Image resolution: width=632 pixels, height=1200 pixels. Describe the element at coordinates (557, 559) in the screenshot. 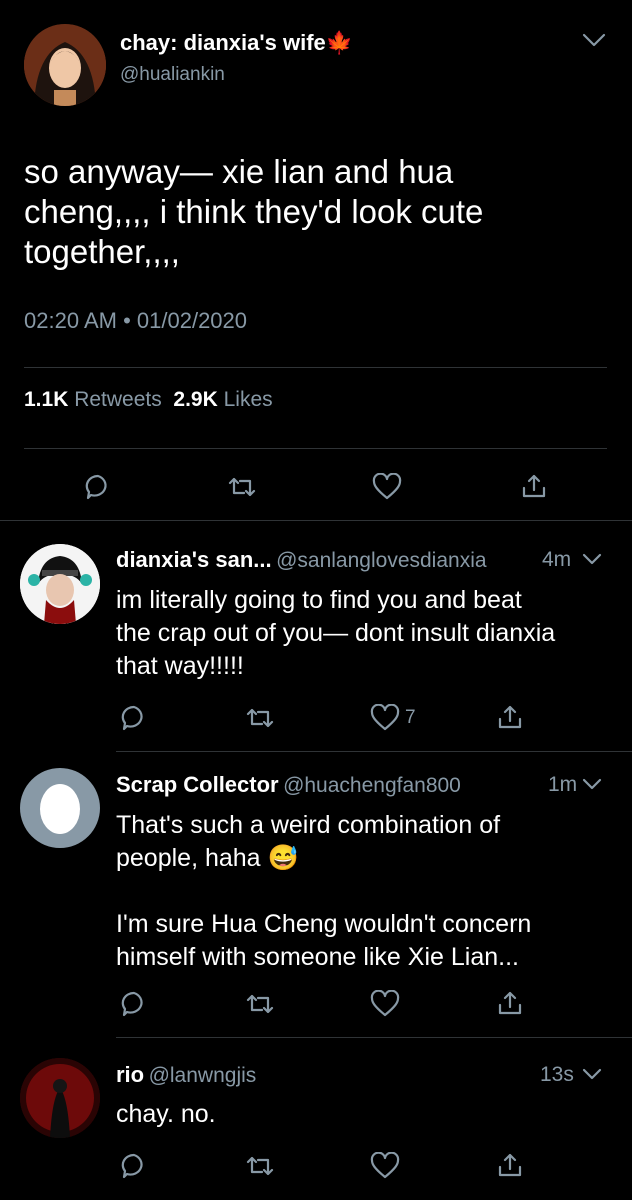

I see `reply-time: 4m` at that location.